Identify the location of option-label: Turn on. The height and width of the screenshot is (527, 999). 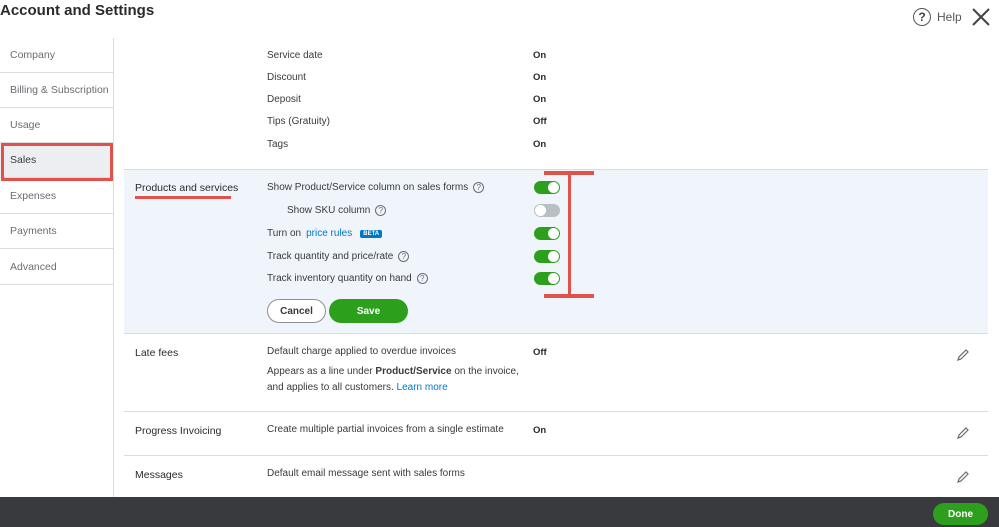
(284, 233).